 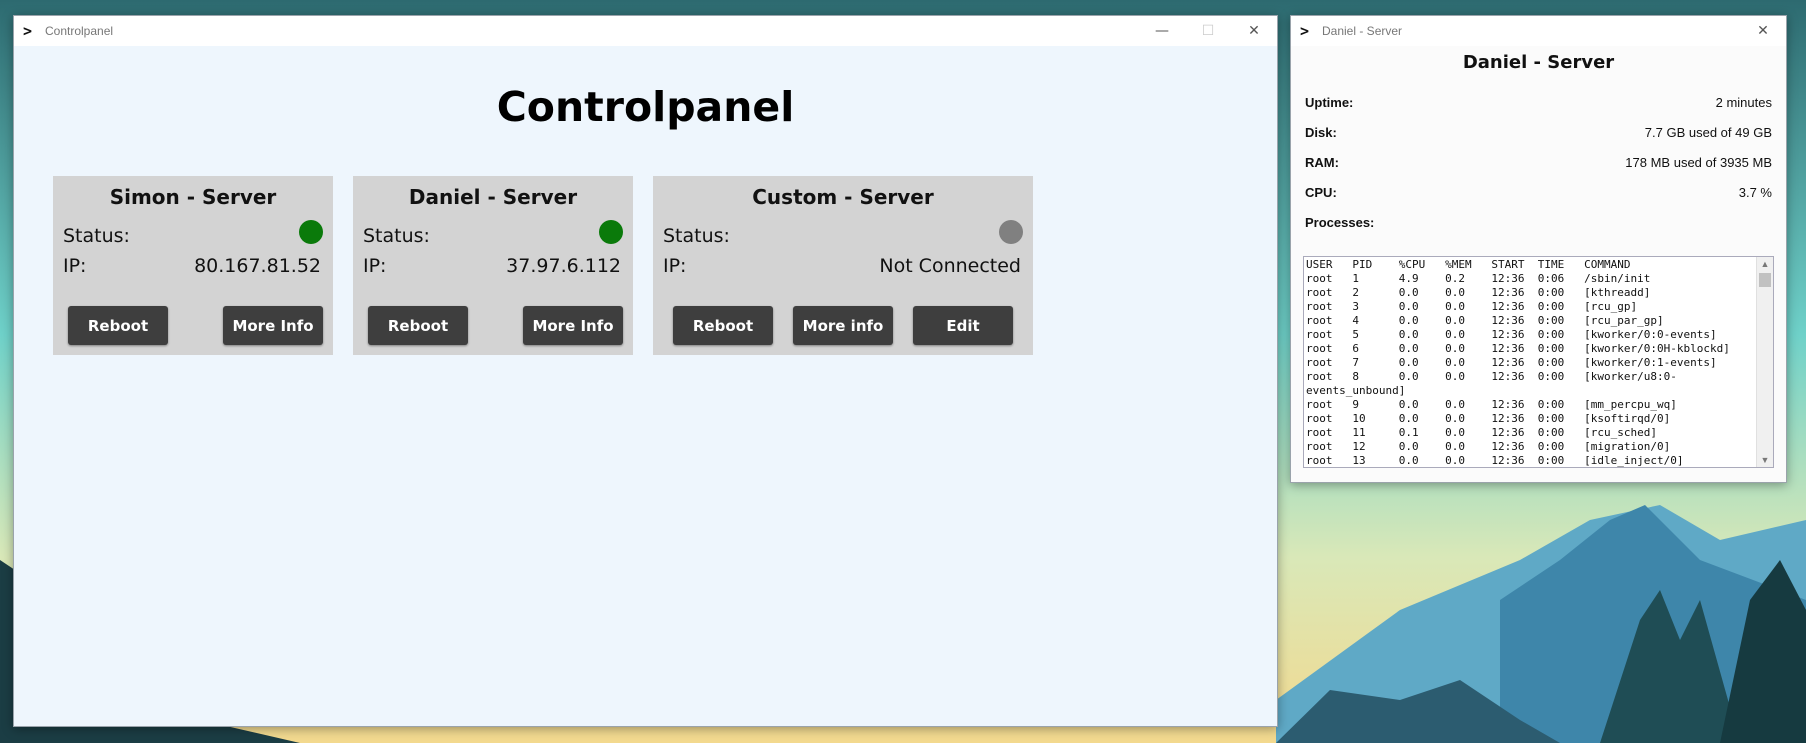 What do you see at coordinates (645, 31) in the screenshot?
I see `title-bar: > Controlpanel — ☐ ✕` at bounding box center [645, 31].